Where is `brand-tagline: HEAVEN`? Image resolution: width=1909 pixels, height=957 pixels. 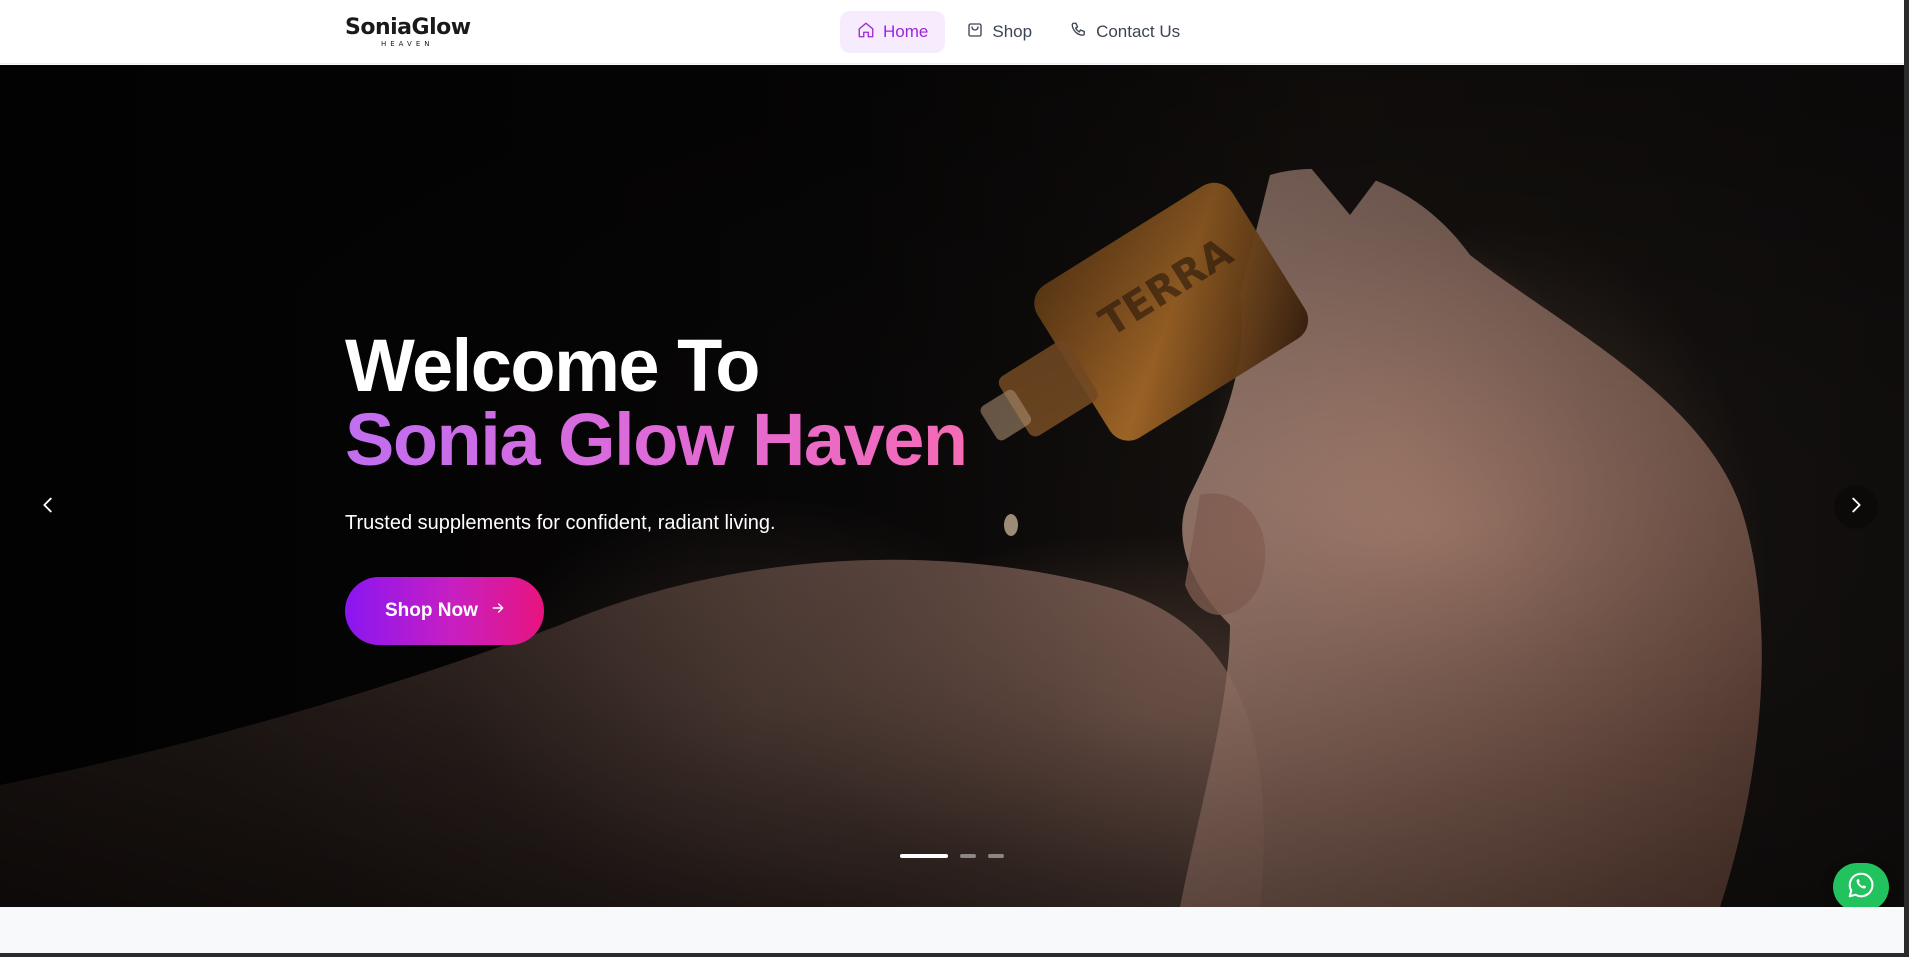 brand-tagline: HEAVEN is located at coordinates (407, 44).